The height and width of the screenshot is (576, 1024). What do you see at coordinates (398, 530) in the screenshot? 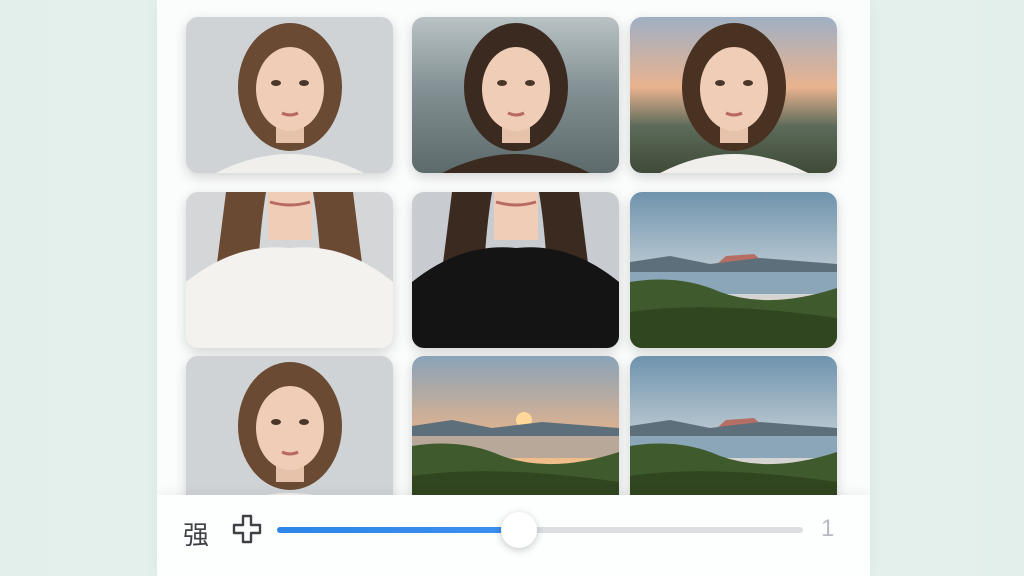
I see `slider-fill` at bounding box center [398, 530].